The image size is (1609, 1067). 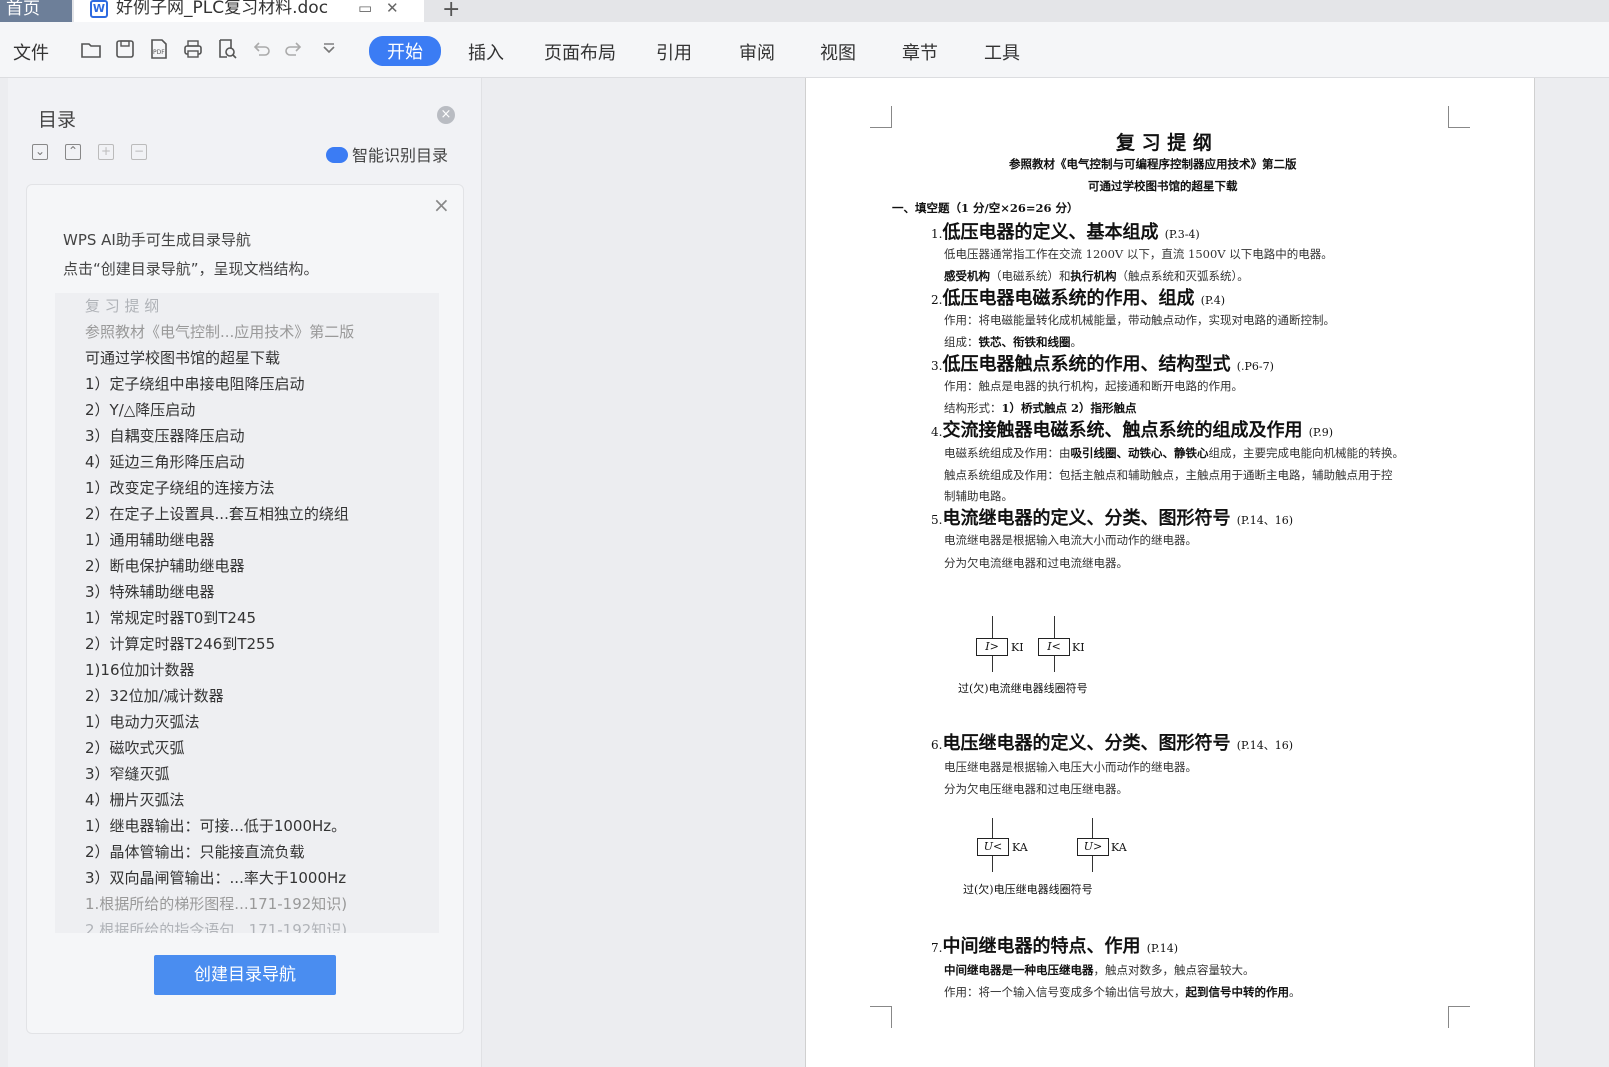 What do you see at coordinates (216, 927) in the screenshot?
I see `list-item: 2.根据所给的指令语句...171-192知识)` at bounding box center [216, 927].